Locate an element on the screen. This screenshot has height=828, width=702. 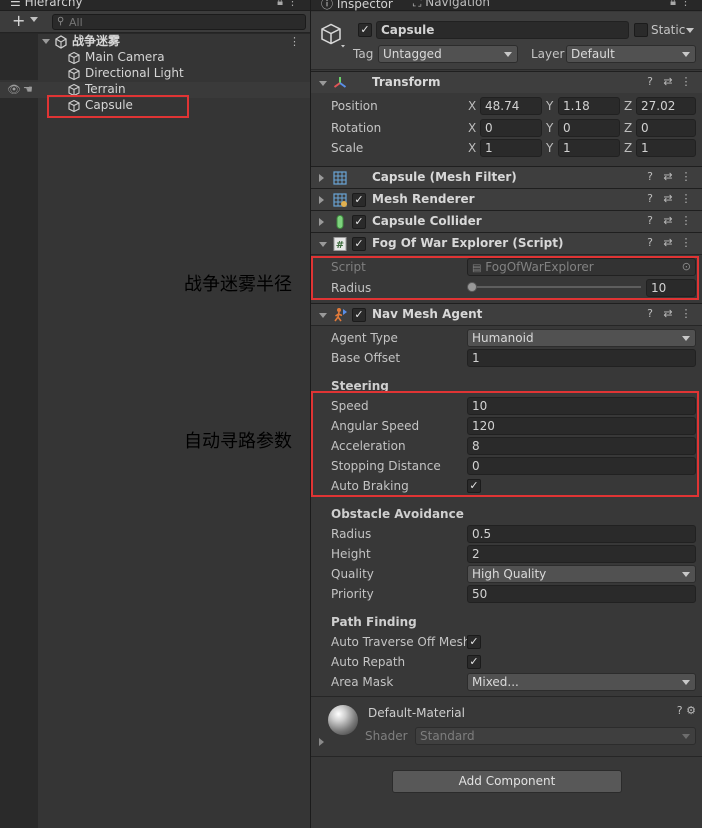
transform-header: Transform ? ⇄ ⋮ is located at coordinates (506, 82).